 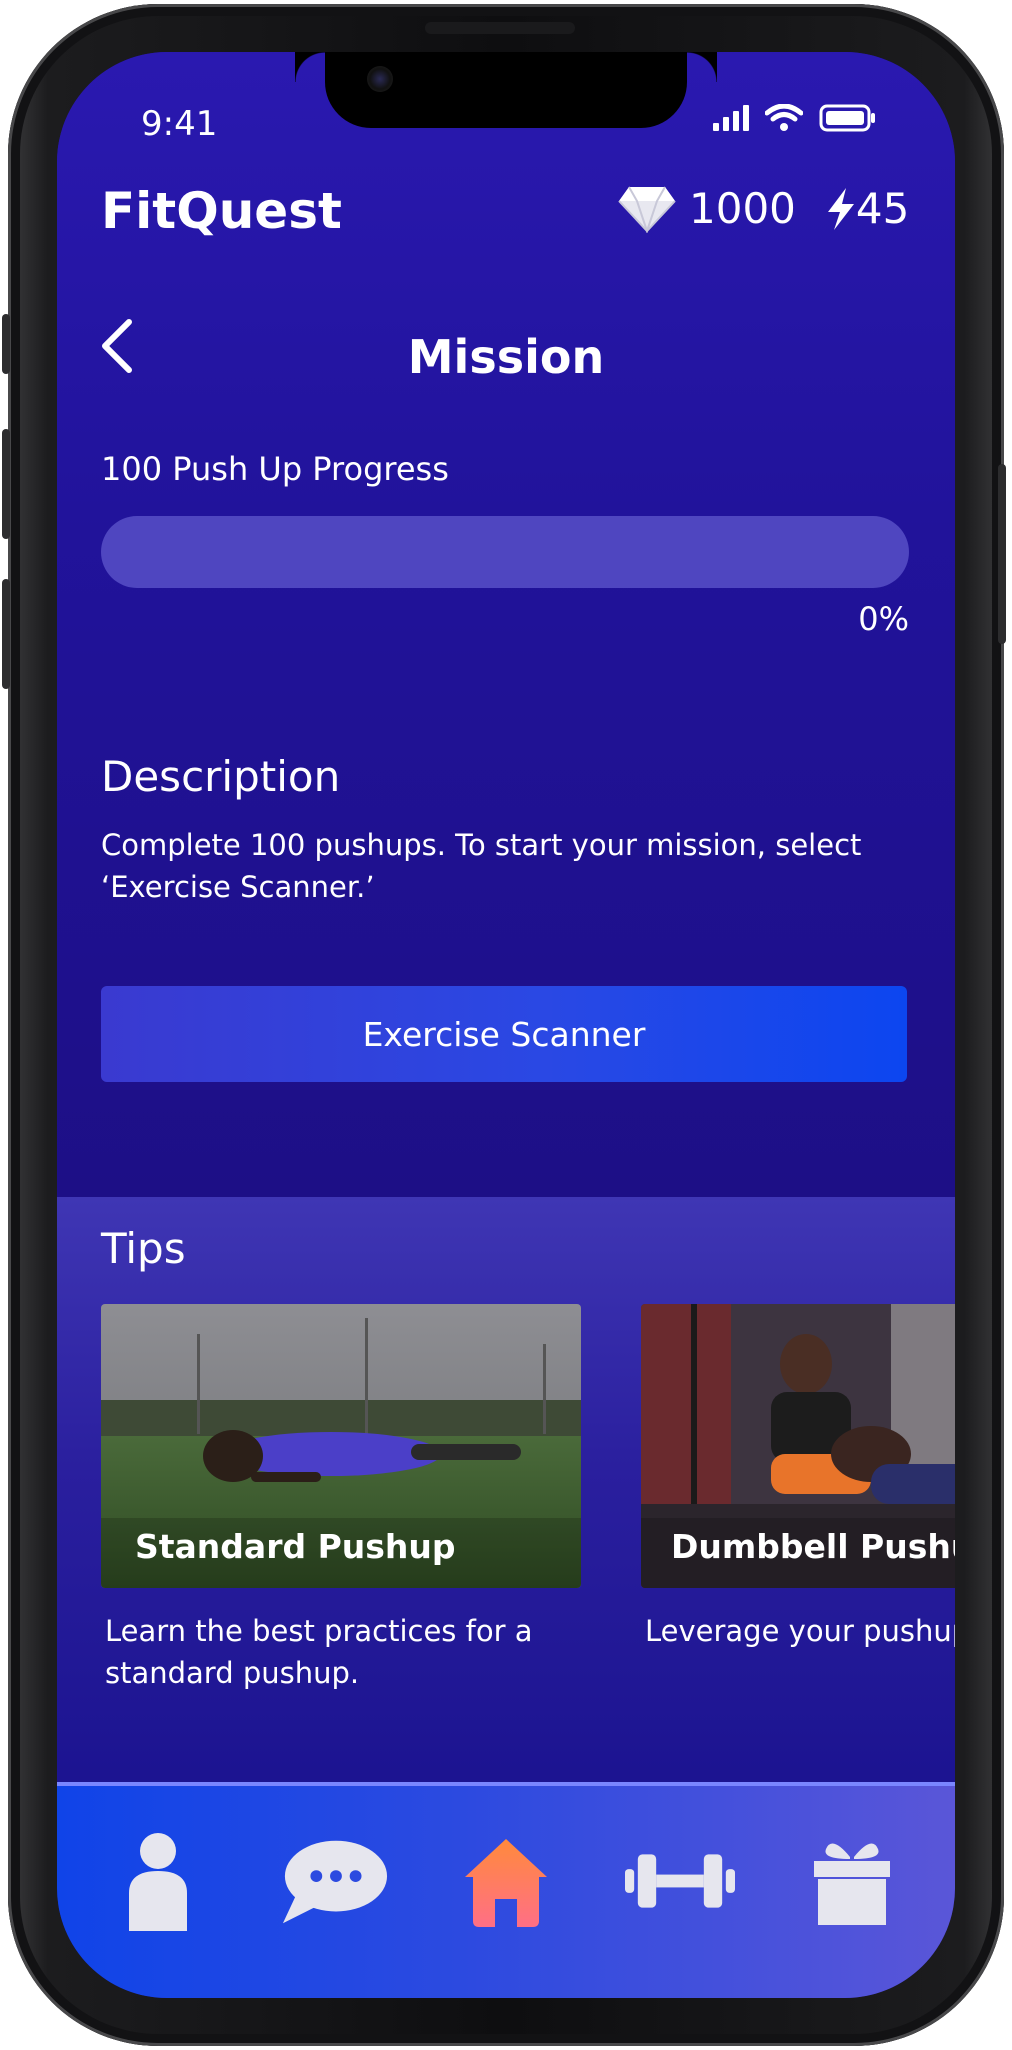 I want to click on speaker-grille, so click(x=500, y=28).